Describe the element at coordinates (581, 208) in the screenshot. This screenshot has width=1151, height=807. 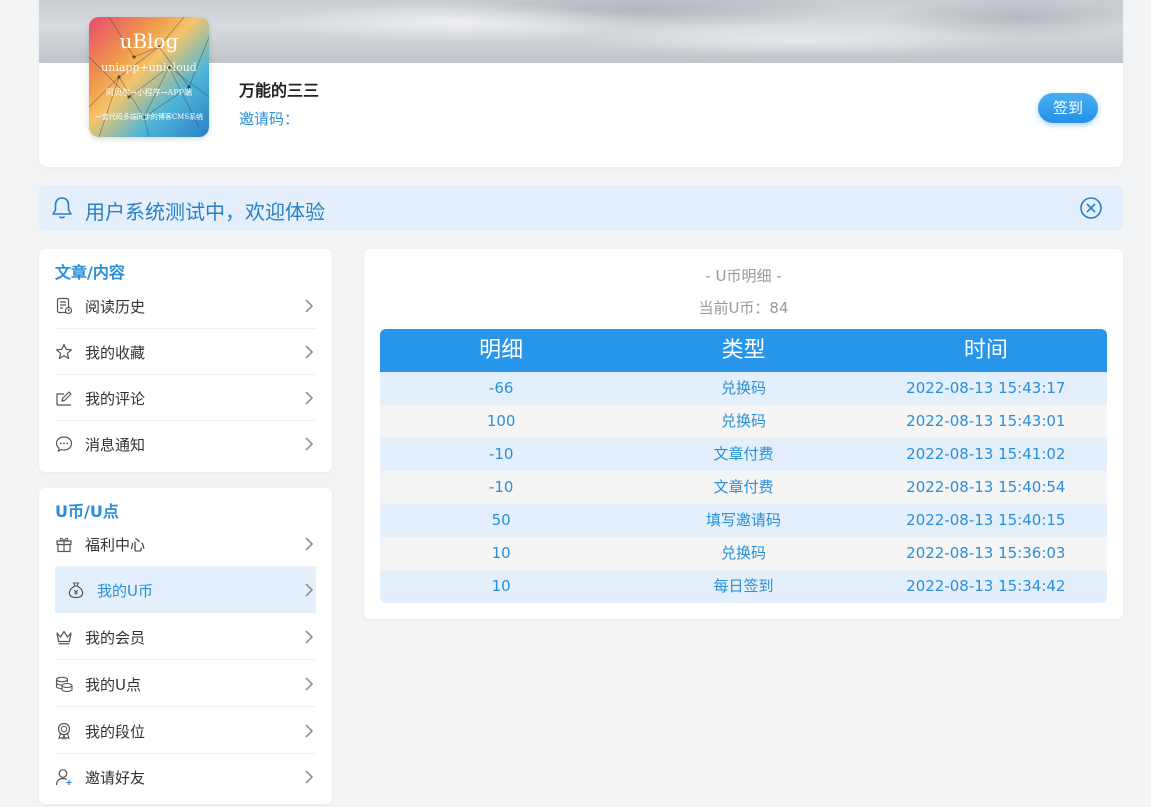
I see `notice-bar: 用户系统测试中，欢迎体验` at that location.